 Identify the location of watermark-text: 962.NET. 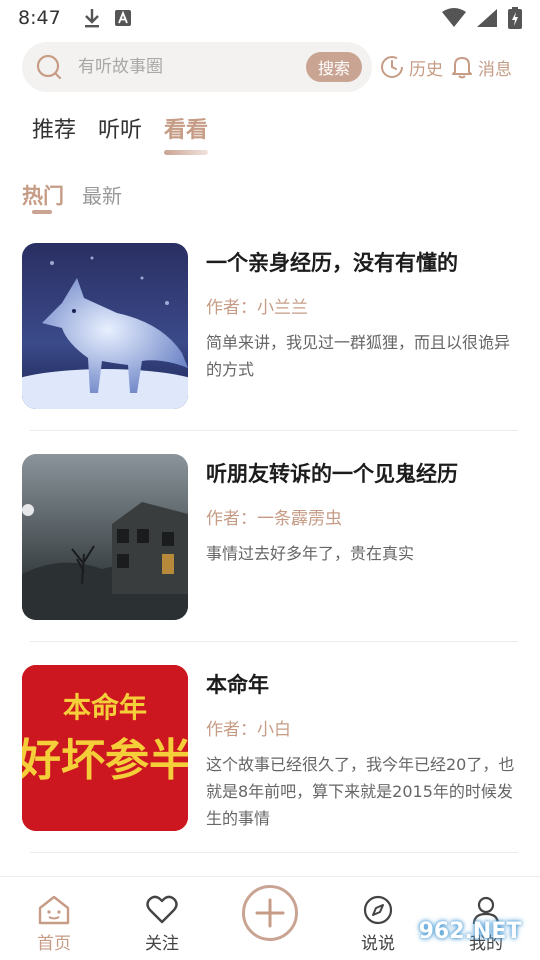
(470, 931).